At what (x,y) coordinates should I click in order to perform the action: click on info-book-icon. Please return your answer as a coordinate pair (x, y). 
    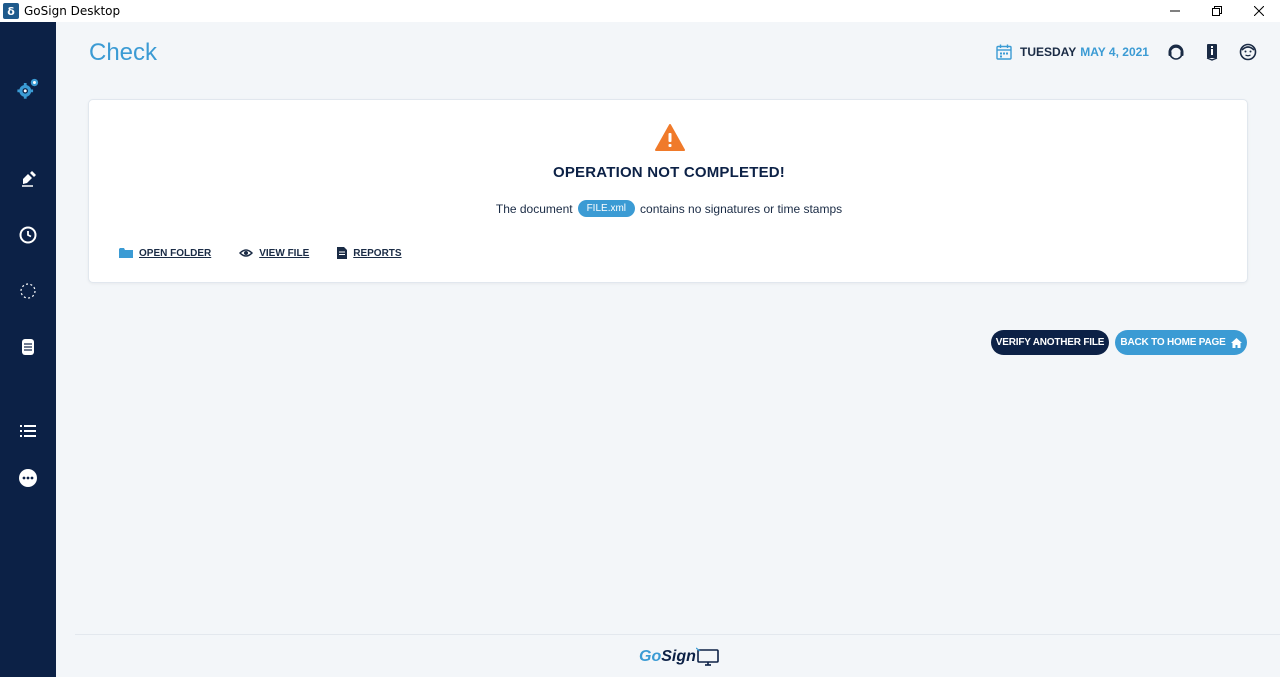
    Looking at the image, I should click on (1212, 52).